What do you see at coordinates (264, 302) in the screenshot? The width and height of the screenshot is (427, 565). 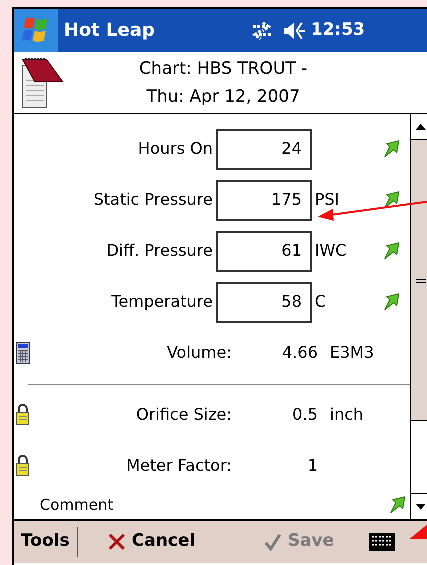 I see `number-field: 58` at bounding box center [264, 302].